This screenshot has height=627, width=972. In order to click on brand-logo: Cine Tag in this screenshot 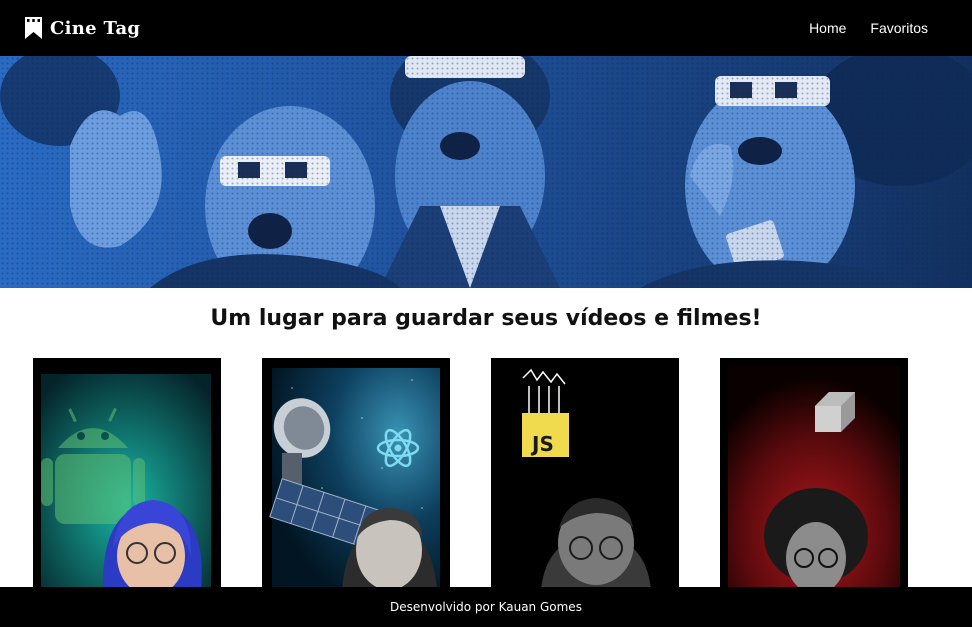, I will do `click(82, 28)`.